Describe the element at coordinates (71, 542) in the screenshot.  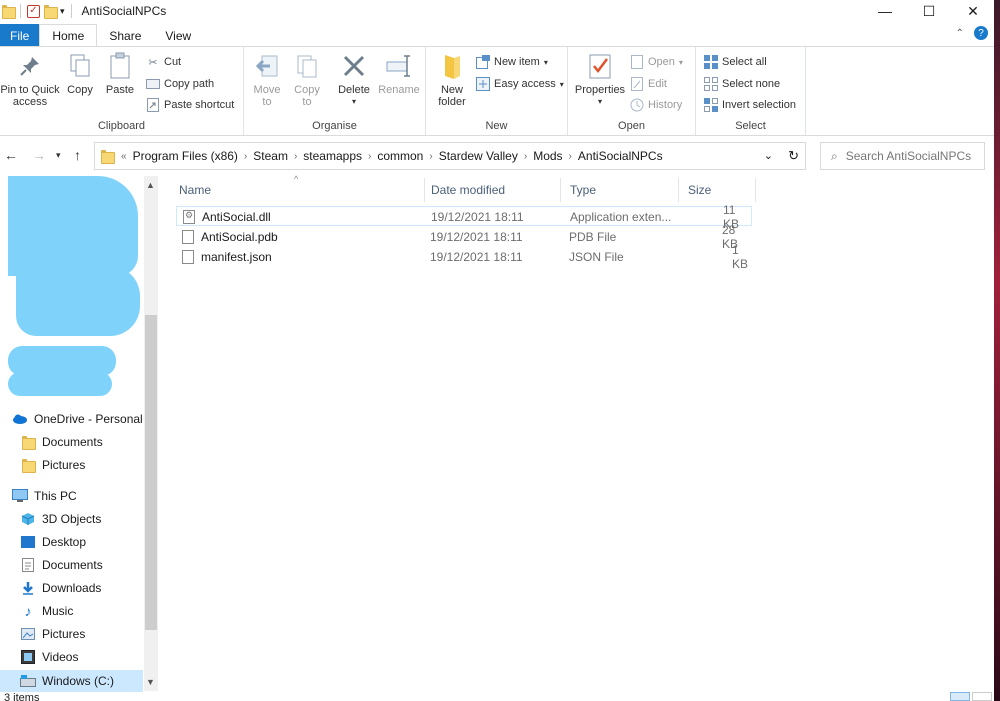
I see `nav-desktop: Desktop` at that location.